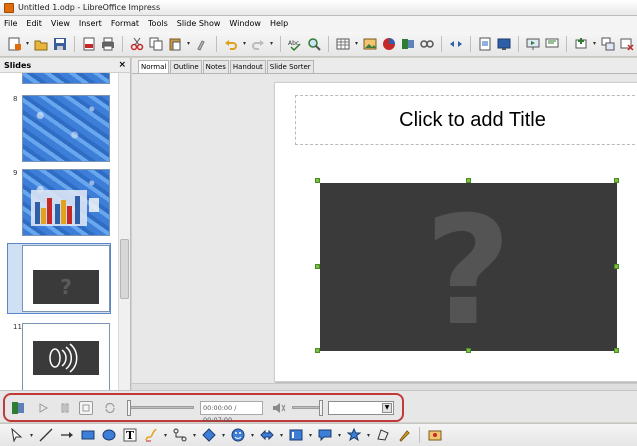  Describe the element at coordinates (124, 231) in the screenshot. I see `slides-scrollbar` at that location.